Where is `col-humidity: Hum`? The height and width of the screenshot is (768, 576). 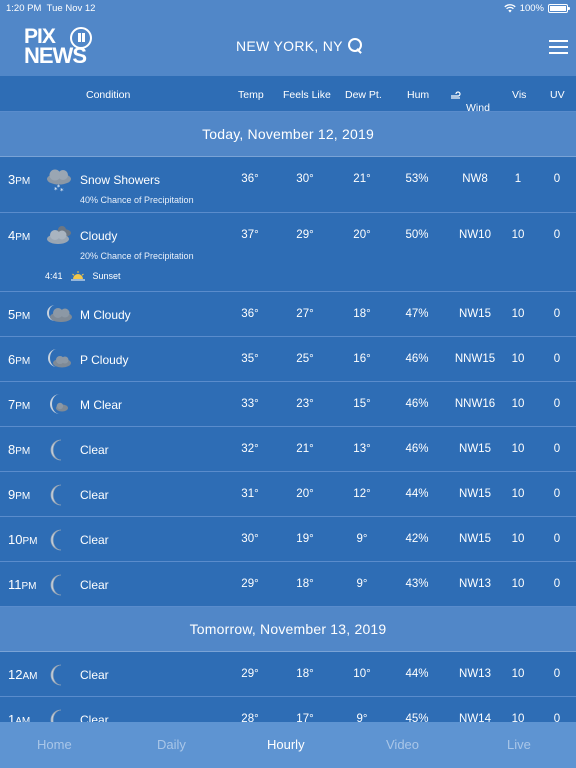
col-humidity: Hum is located at coordinates (418, 95).